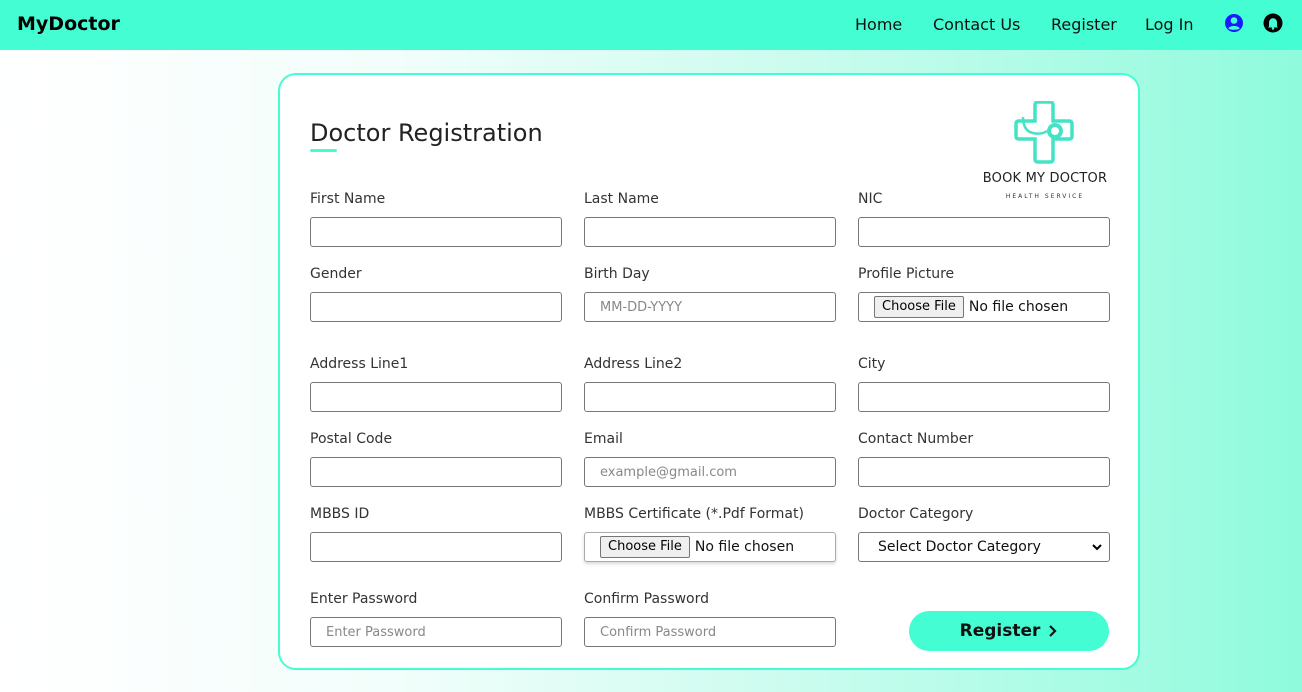  What do you see at coordinates (1053, 631) in the screenshot?
I see `chevron-right-icon` at bounding box center [1053, 631].